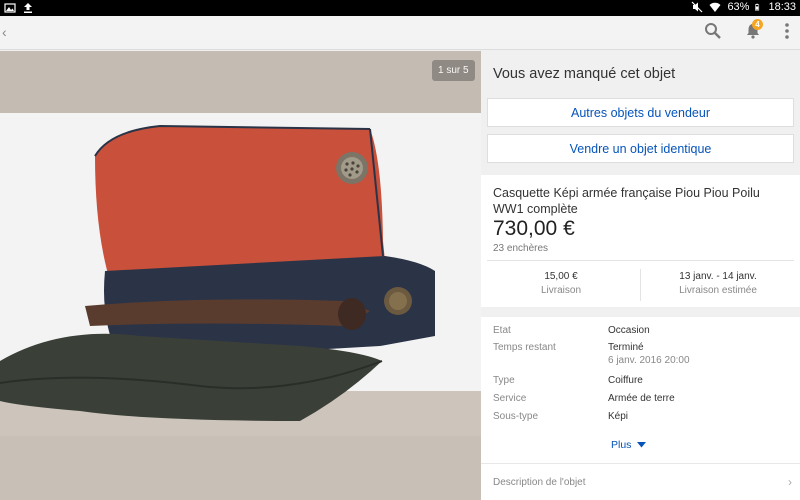  Describe the element at coordinates (504, 380) in the screenshot. I see `spec-key: Type` at that location.